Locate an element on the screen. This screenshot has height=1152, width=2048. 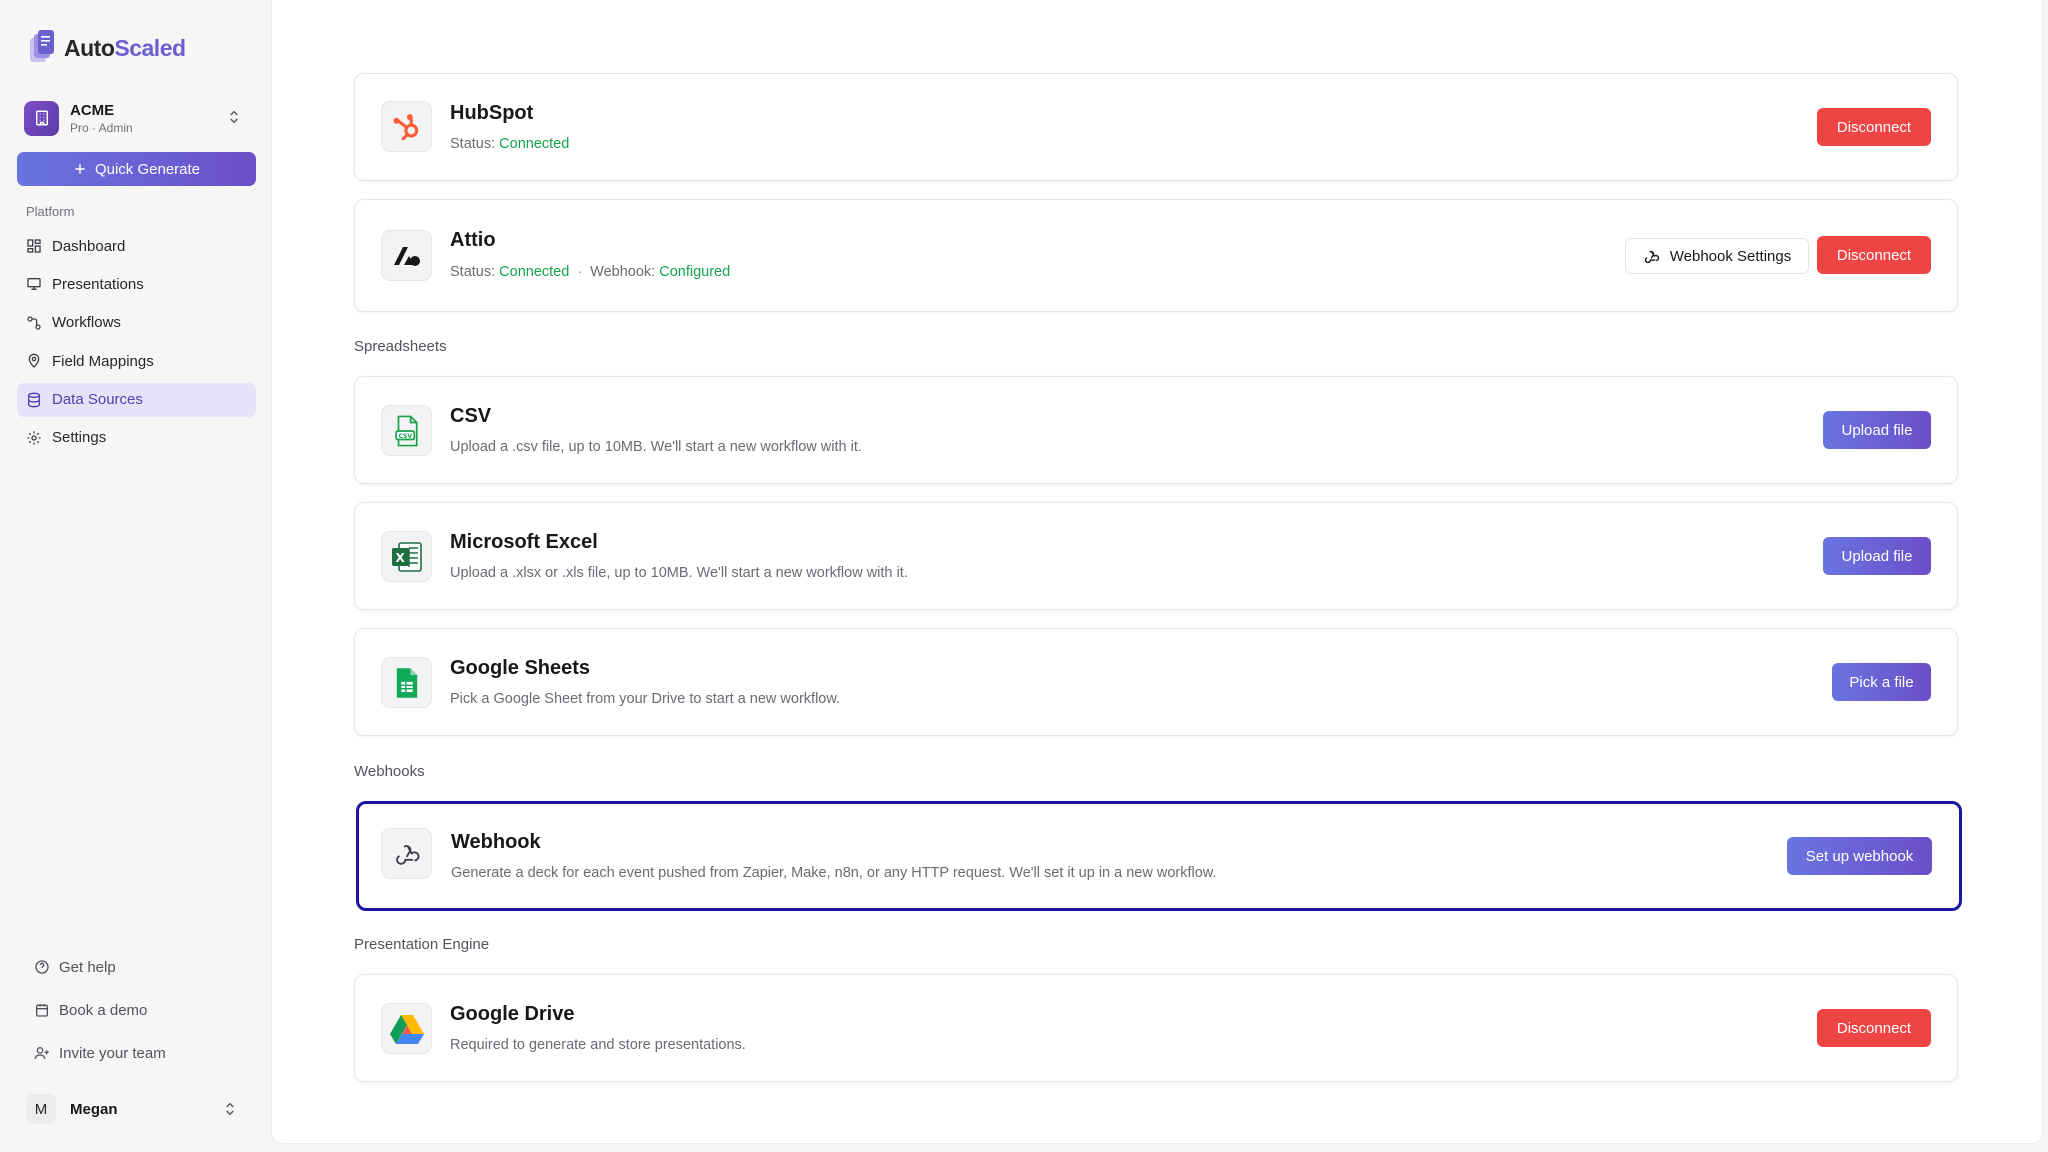
invite-team-link: Invite your team is located at coordinates (100, 1053).